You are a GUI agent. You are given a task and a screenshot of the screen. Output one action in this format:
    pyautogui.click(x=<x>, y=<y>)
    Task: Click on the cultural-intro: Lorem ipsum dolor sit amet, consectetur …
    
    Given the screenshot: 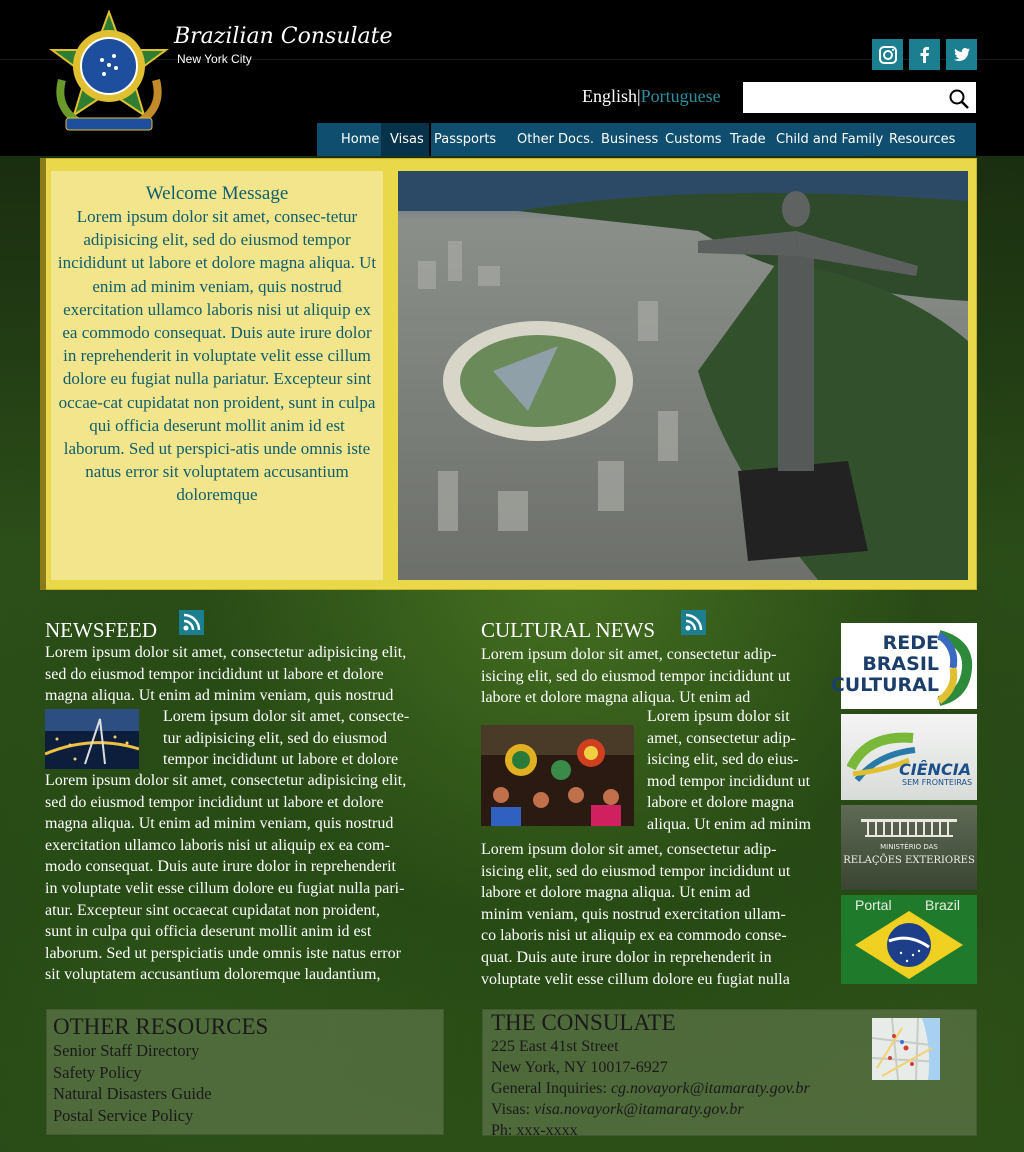 What is the action you would take?
    pyautogui.click(x=636, y=676)
    